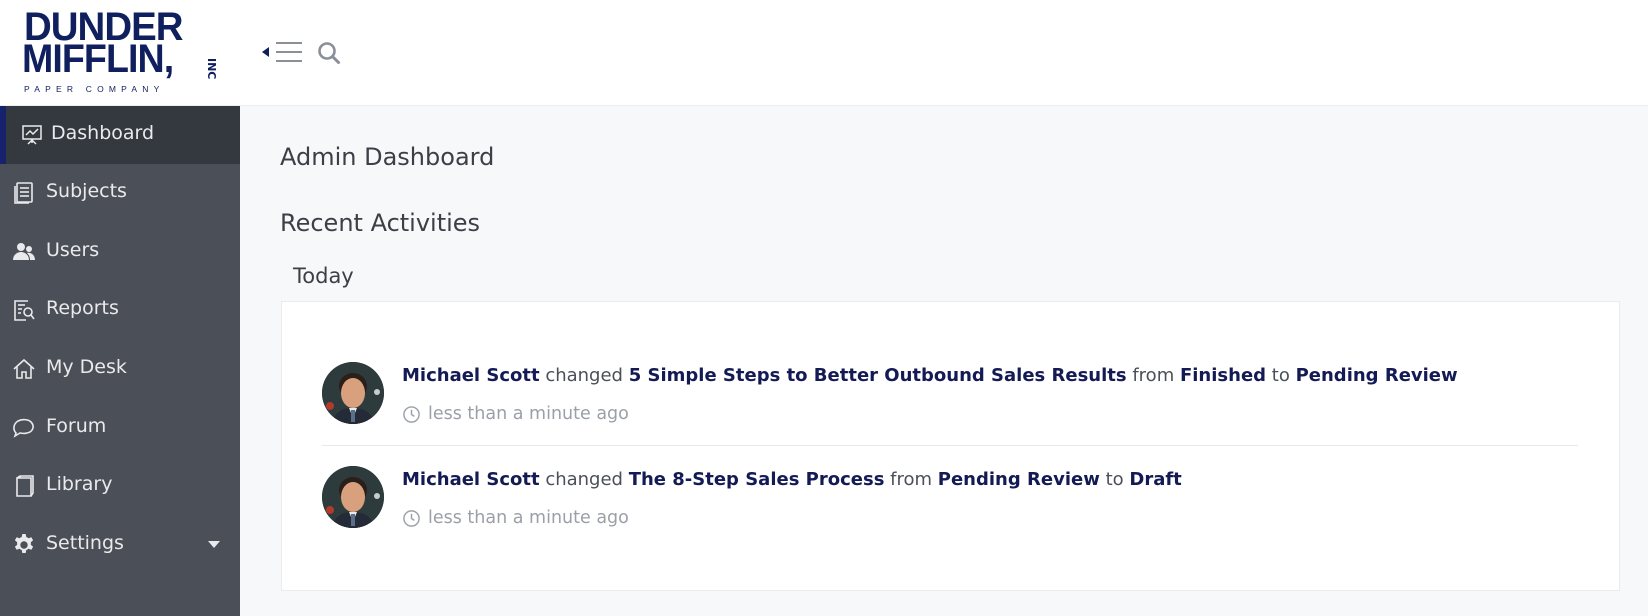 This screenshot has width=1648, height=616. Describe the element at coordinates (120, 428) in the screenshot. I see `sidebar-item-forum: Forum` at that location.